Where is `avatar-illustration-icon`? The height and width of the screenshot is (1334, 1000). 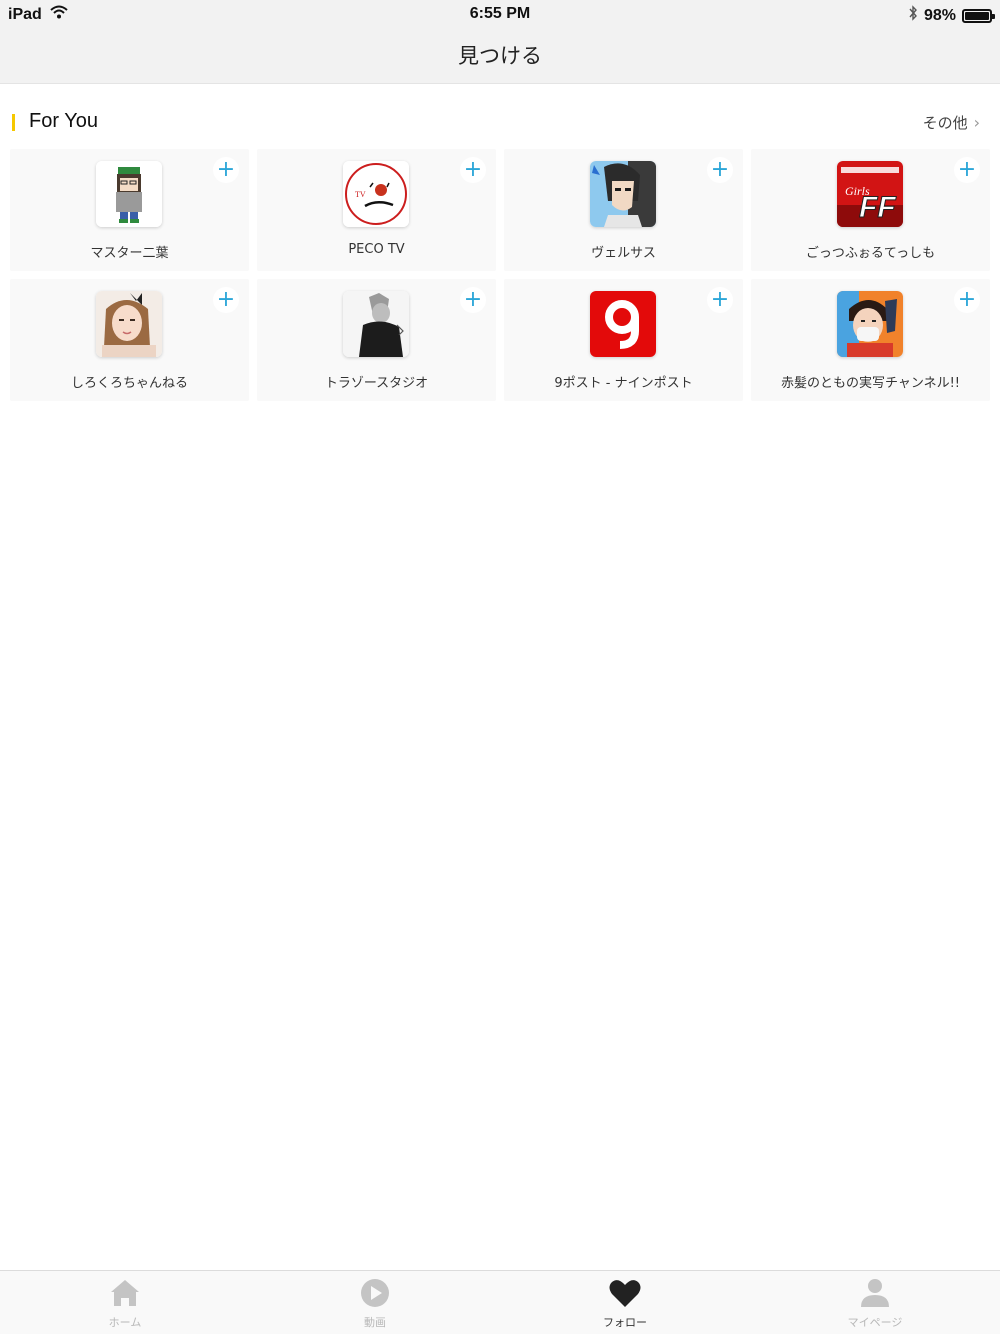 avatar-illustration-icon is located at coordinates (129, 194).